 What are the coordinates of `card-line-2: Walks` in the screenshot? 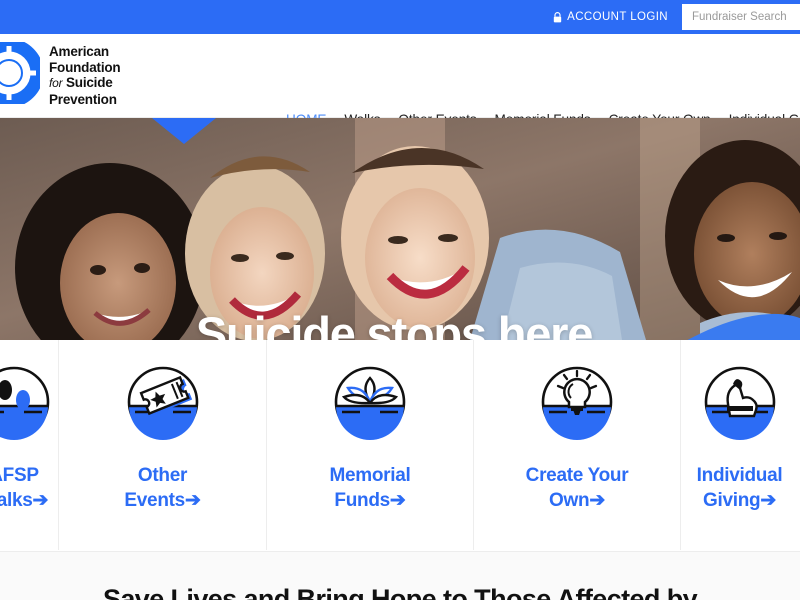 It's located at (16, 500).